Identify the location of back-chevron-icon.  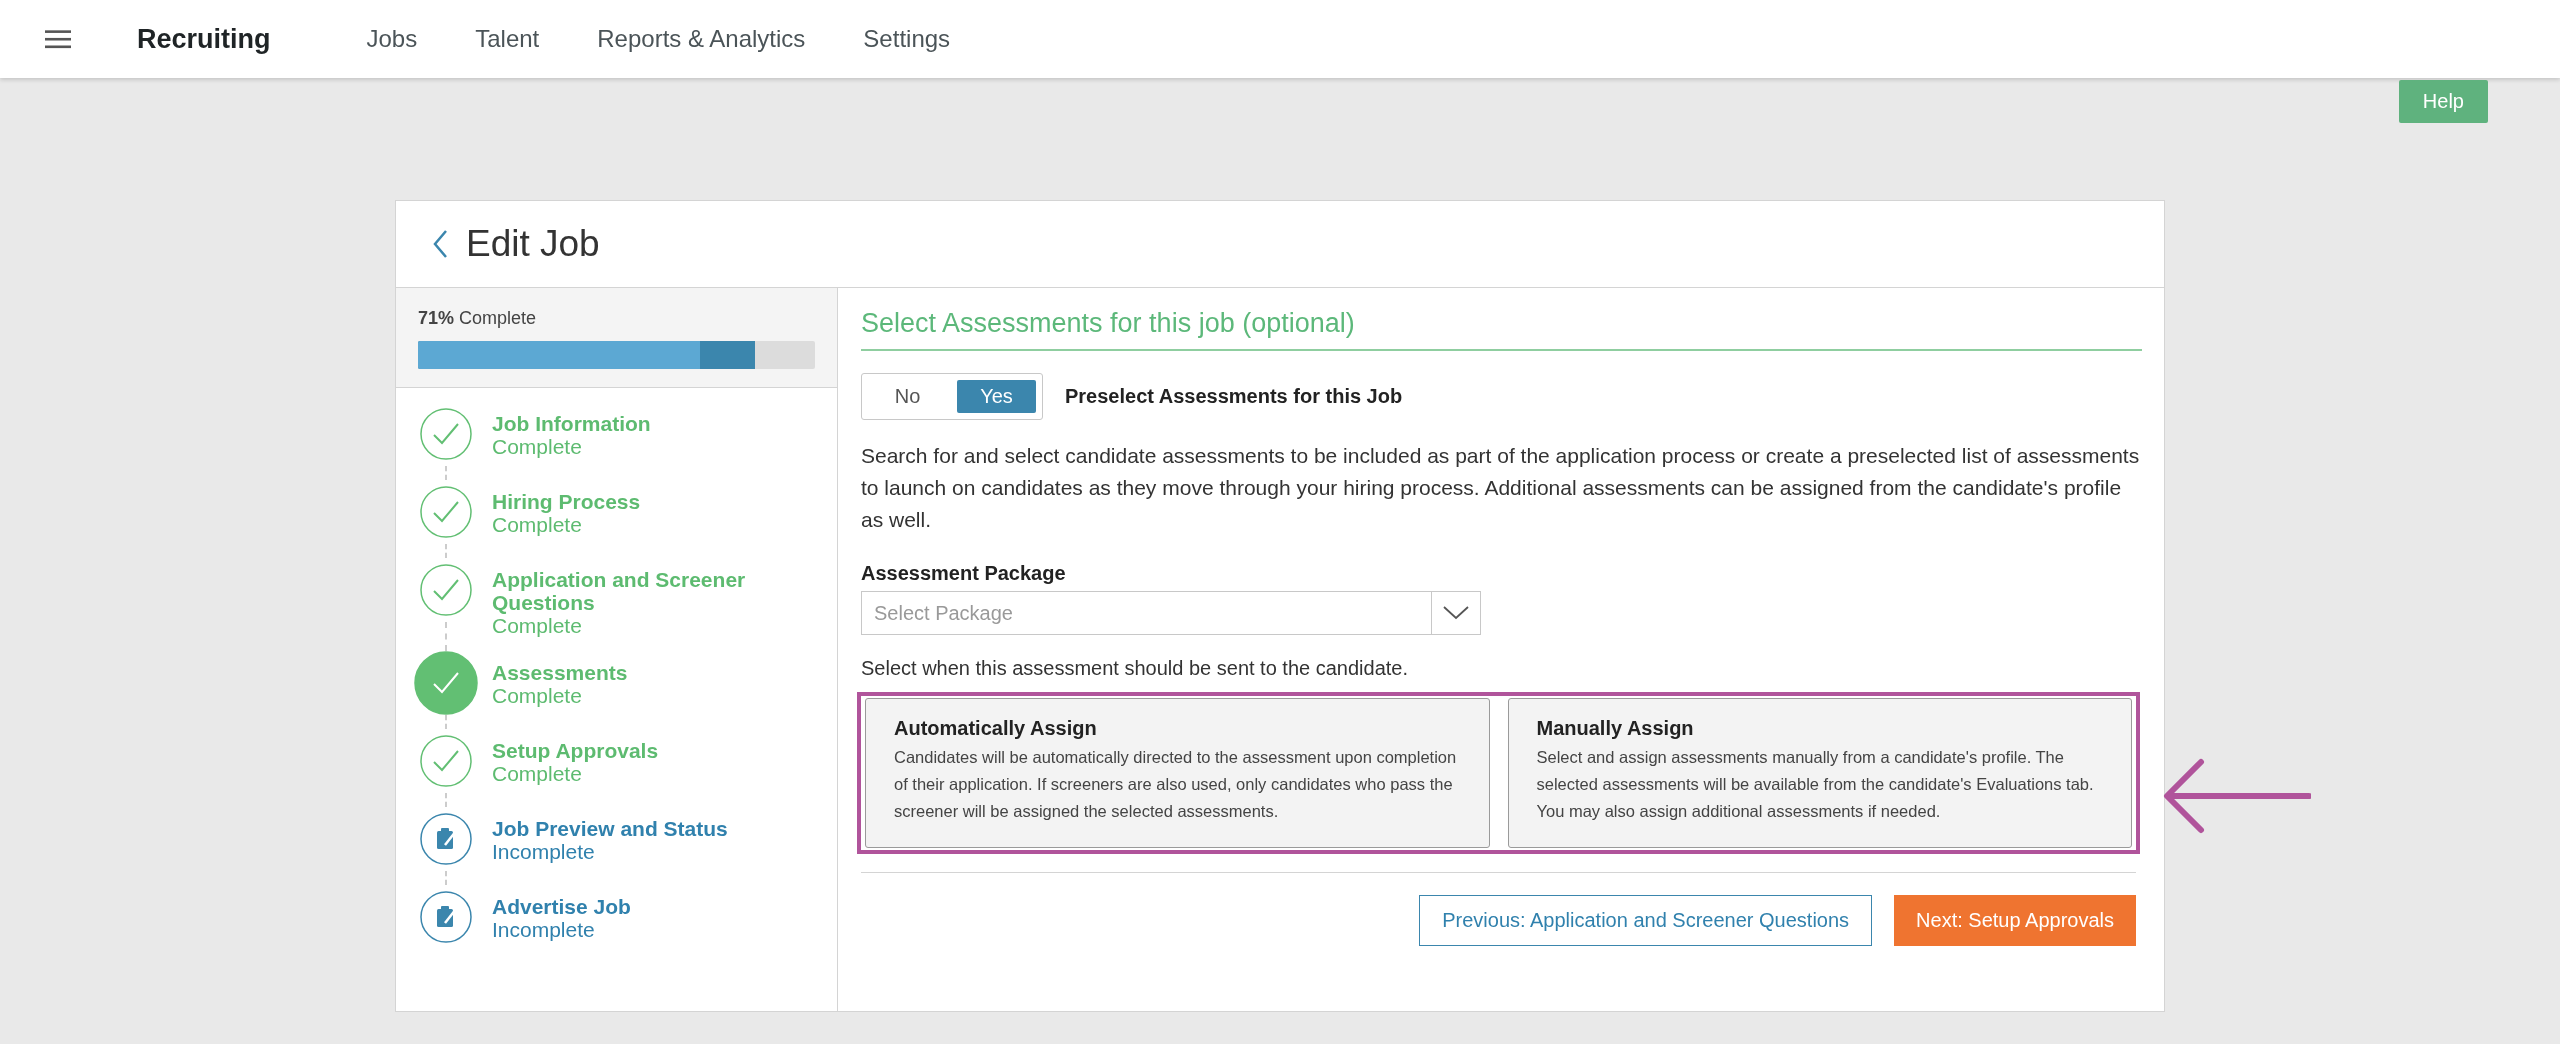
(440, 244).